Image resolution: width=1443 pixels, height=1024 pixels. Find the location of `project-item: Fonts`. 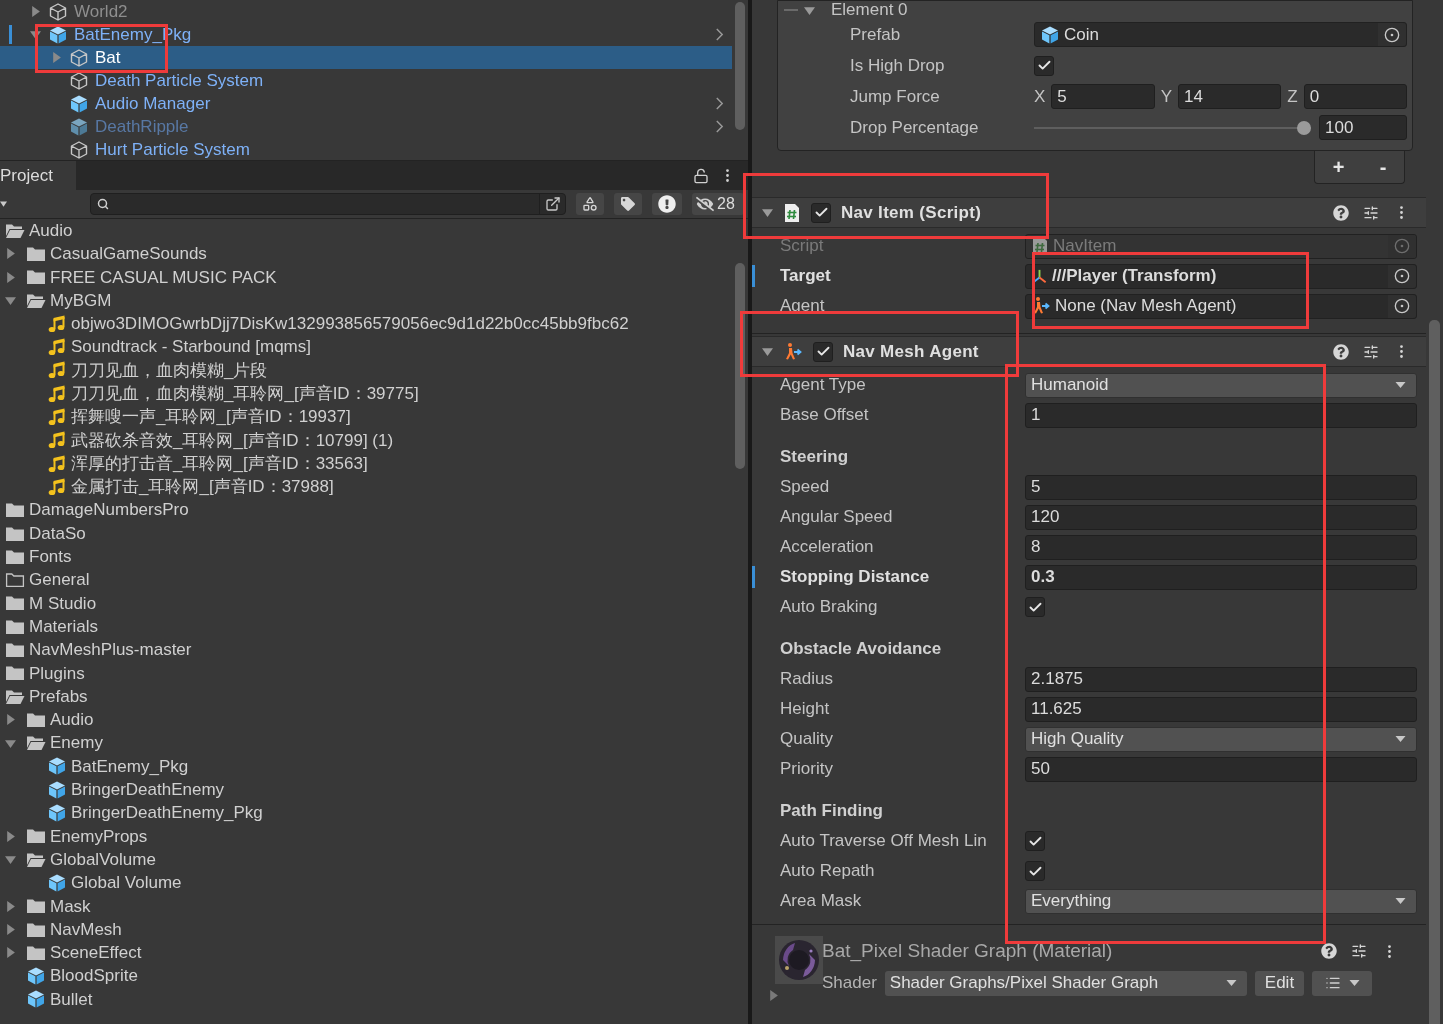

project-item: Fonts is located at coordinates (366, 557).